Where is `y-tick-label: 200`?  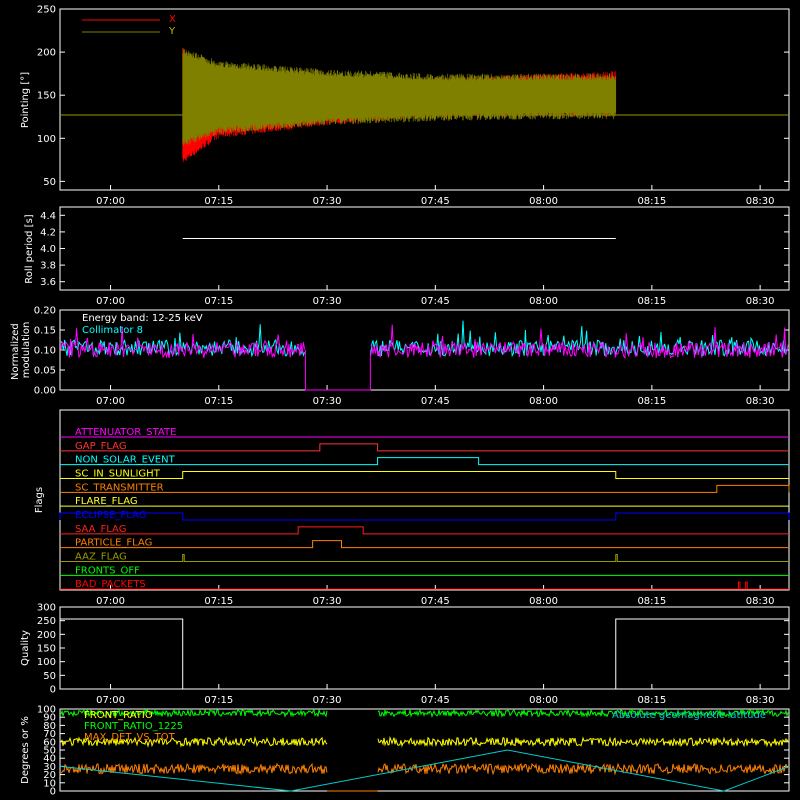 y-tick-label: 200 is located at coordinates (46, 53).